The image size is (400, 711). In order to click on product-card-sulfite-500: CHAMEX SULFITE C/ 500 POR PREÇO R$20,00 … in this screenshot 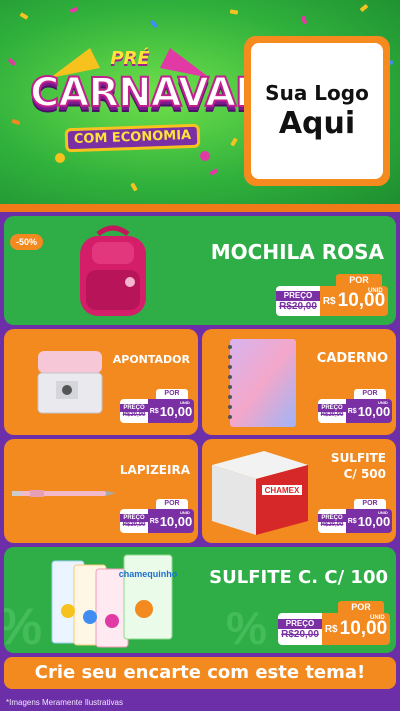, I will do `click(299, 491)`.